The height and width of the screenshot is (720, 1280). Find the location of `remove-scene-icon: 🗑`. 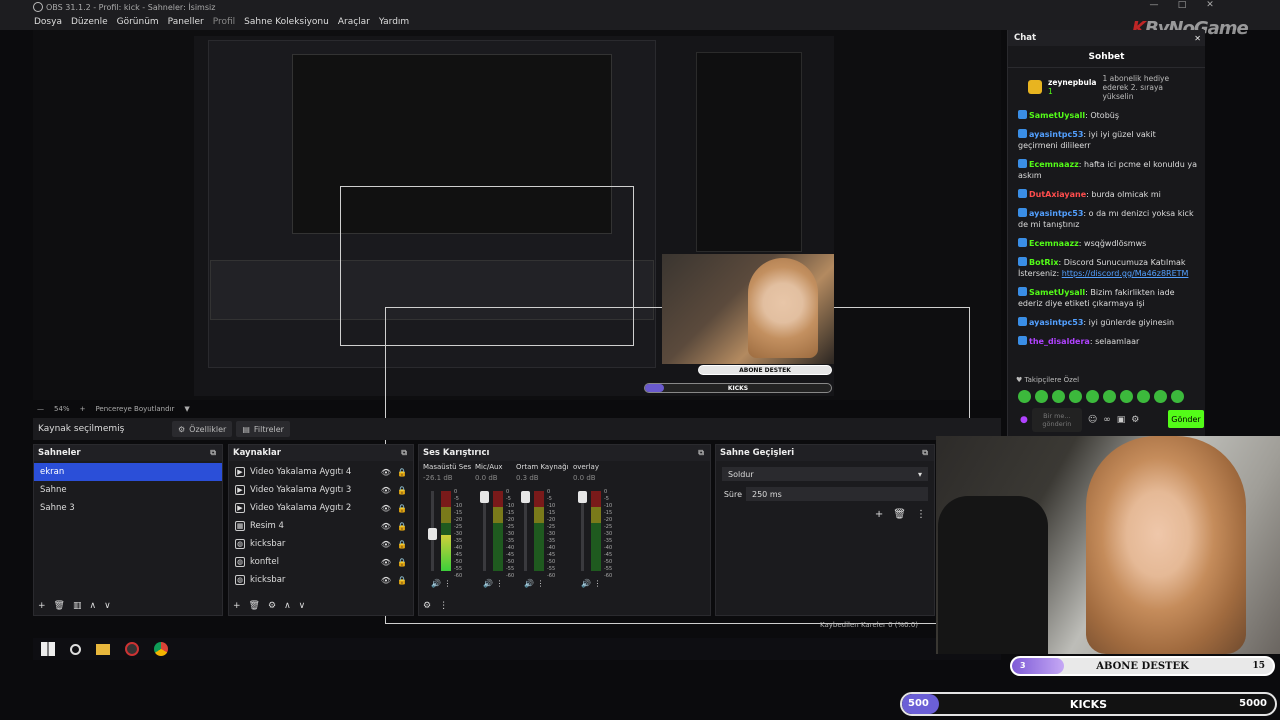

remove-scene-icon: 🗑 is located at coordinates (59, 606).